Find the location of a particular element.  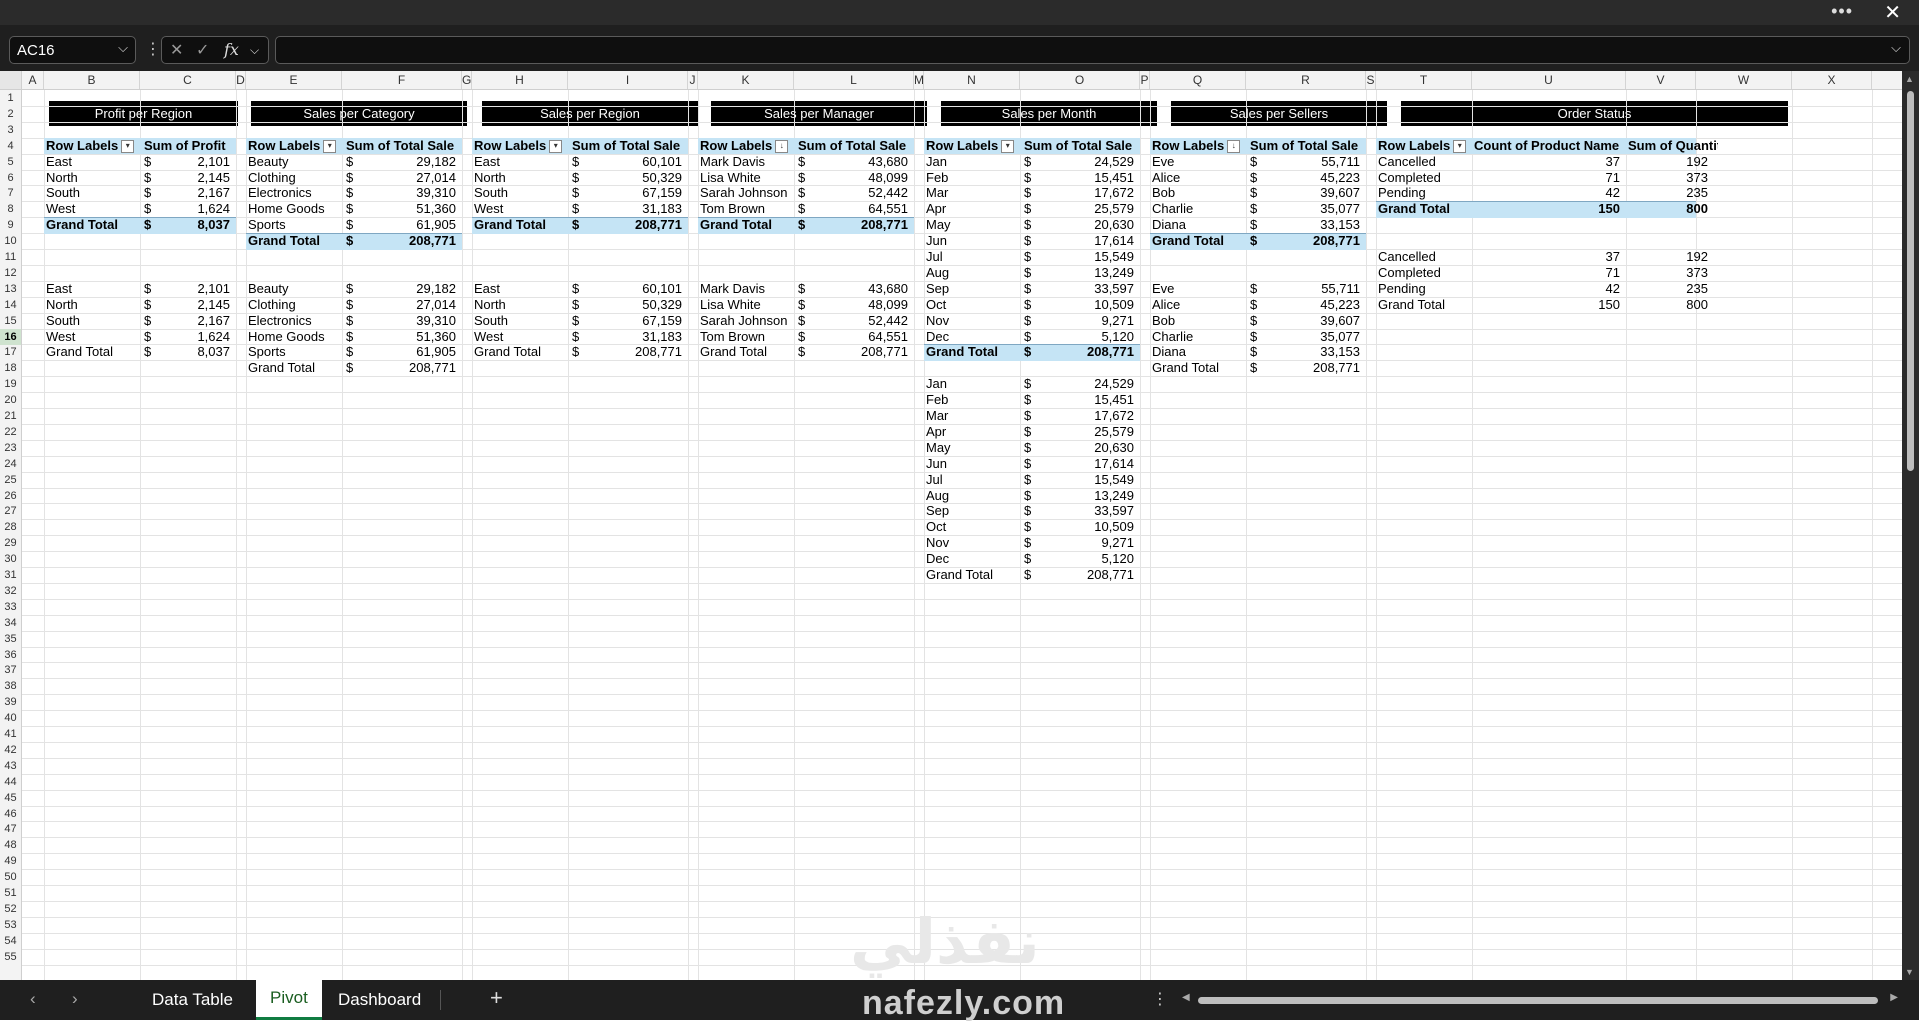

copy-label: Sarah Johnson is located at coordinates (746, 321).